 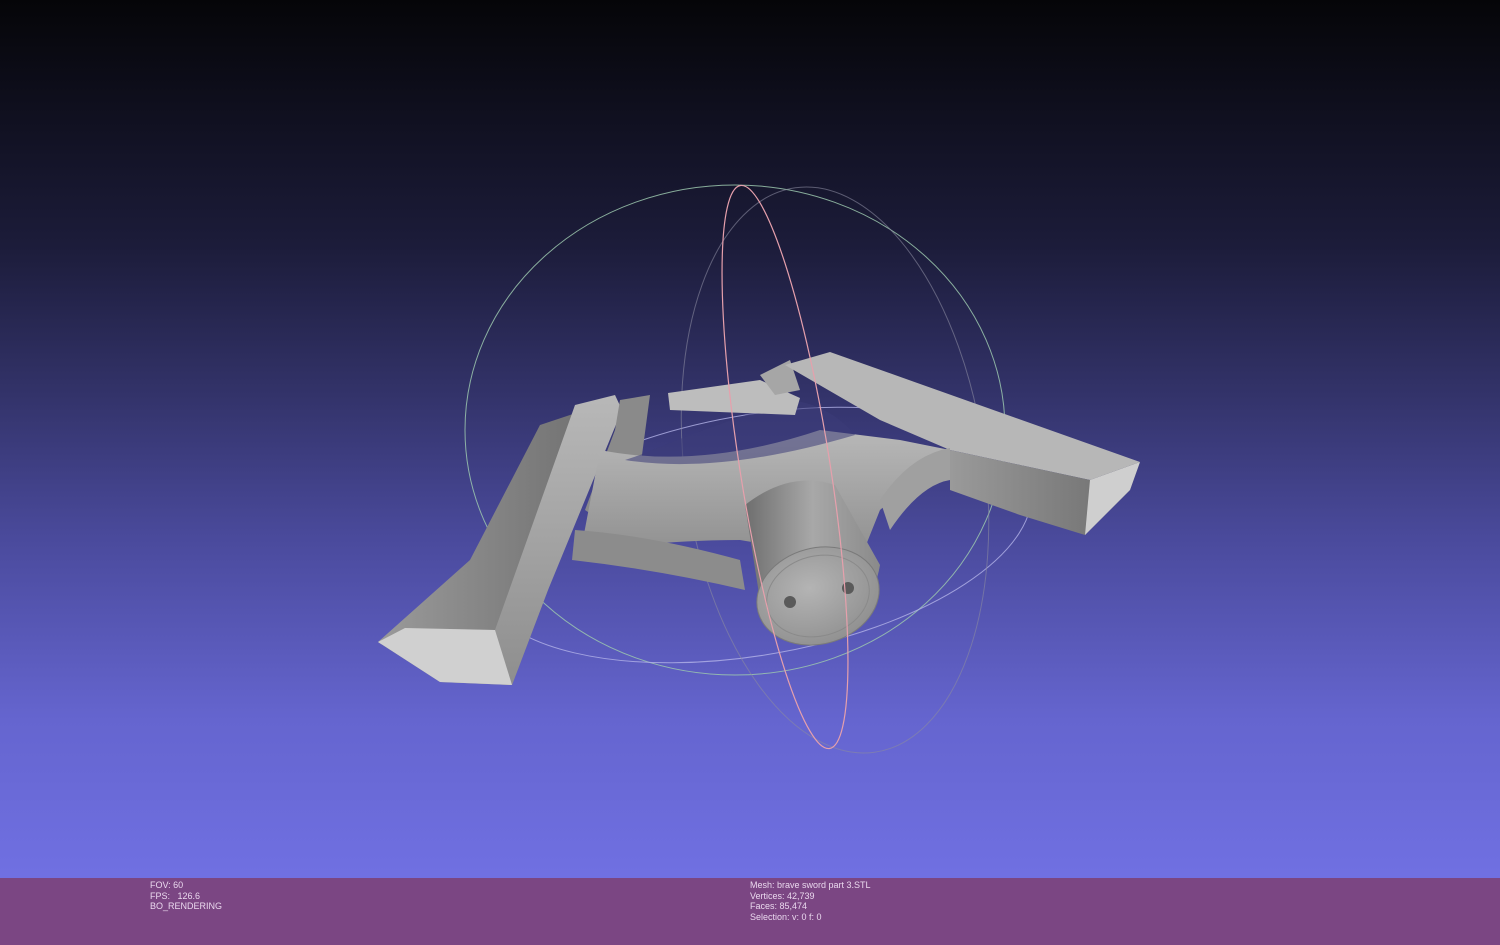 I want to click on selection-readout: Selection: v: 0 f: 0, so click(x=786, y=916).